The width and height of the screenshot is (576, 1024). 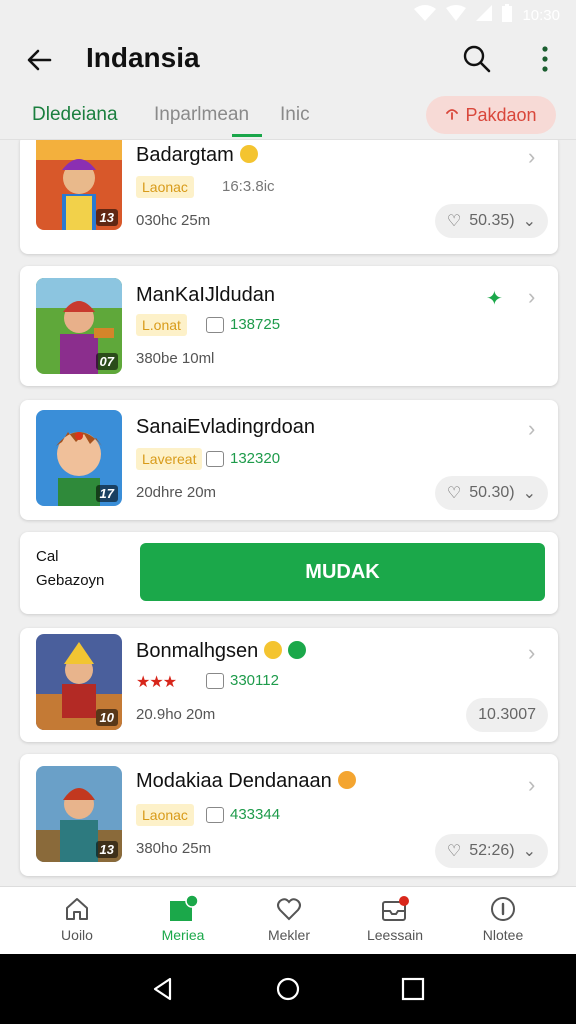 What do you see at coordinates (491, 221) in the screenshot?
I see `value-pill: ♡ 50.35) ⌄` at bounding box center [491, 221].